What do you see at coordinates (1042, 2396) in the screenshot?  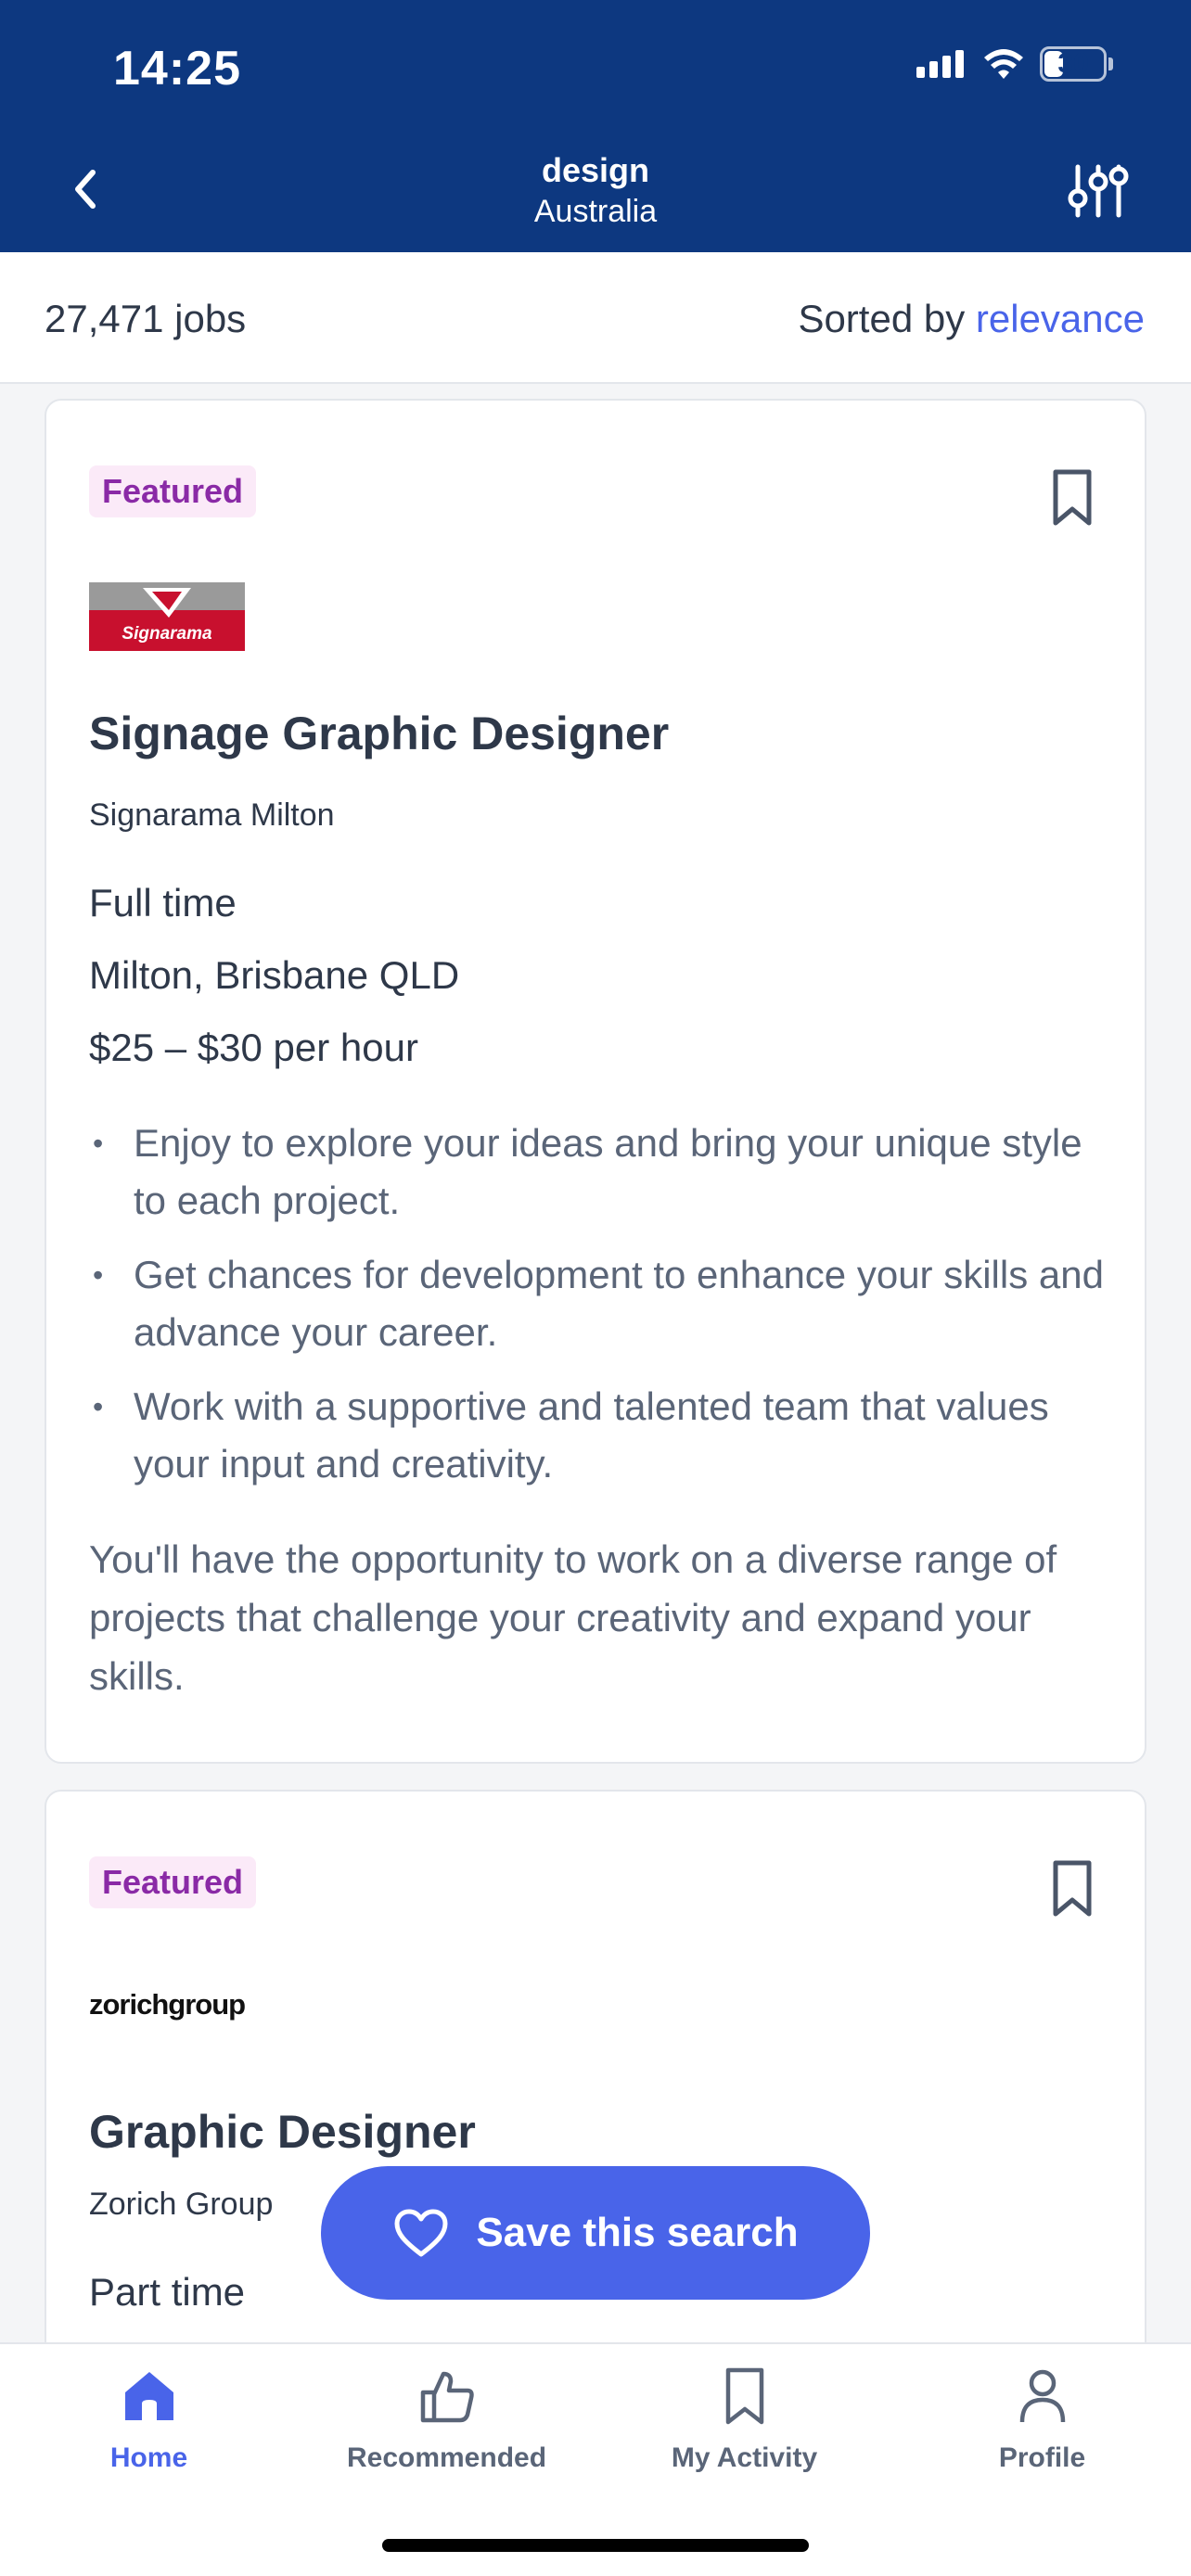 I see `person-icon` at bounding box center [1042, 2396].